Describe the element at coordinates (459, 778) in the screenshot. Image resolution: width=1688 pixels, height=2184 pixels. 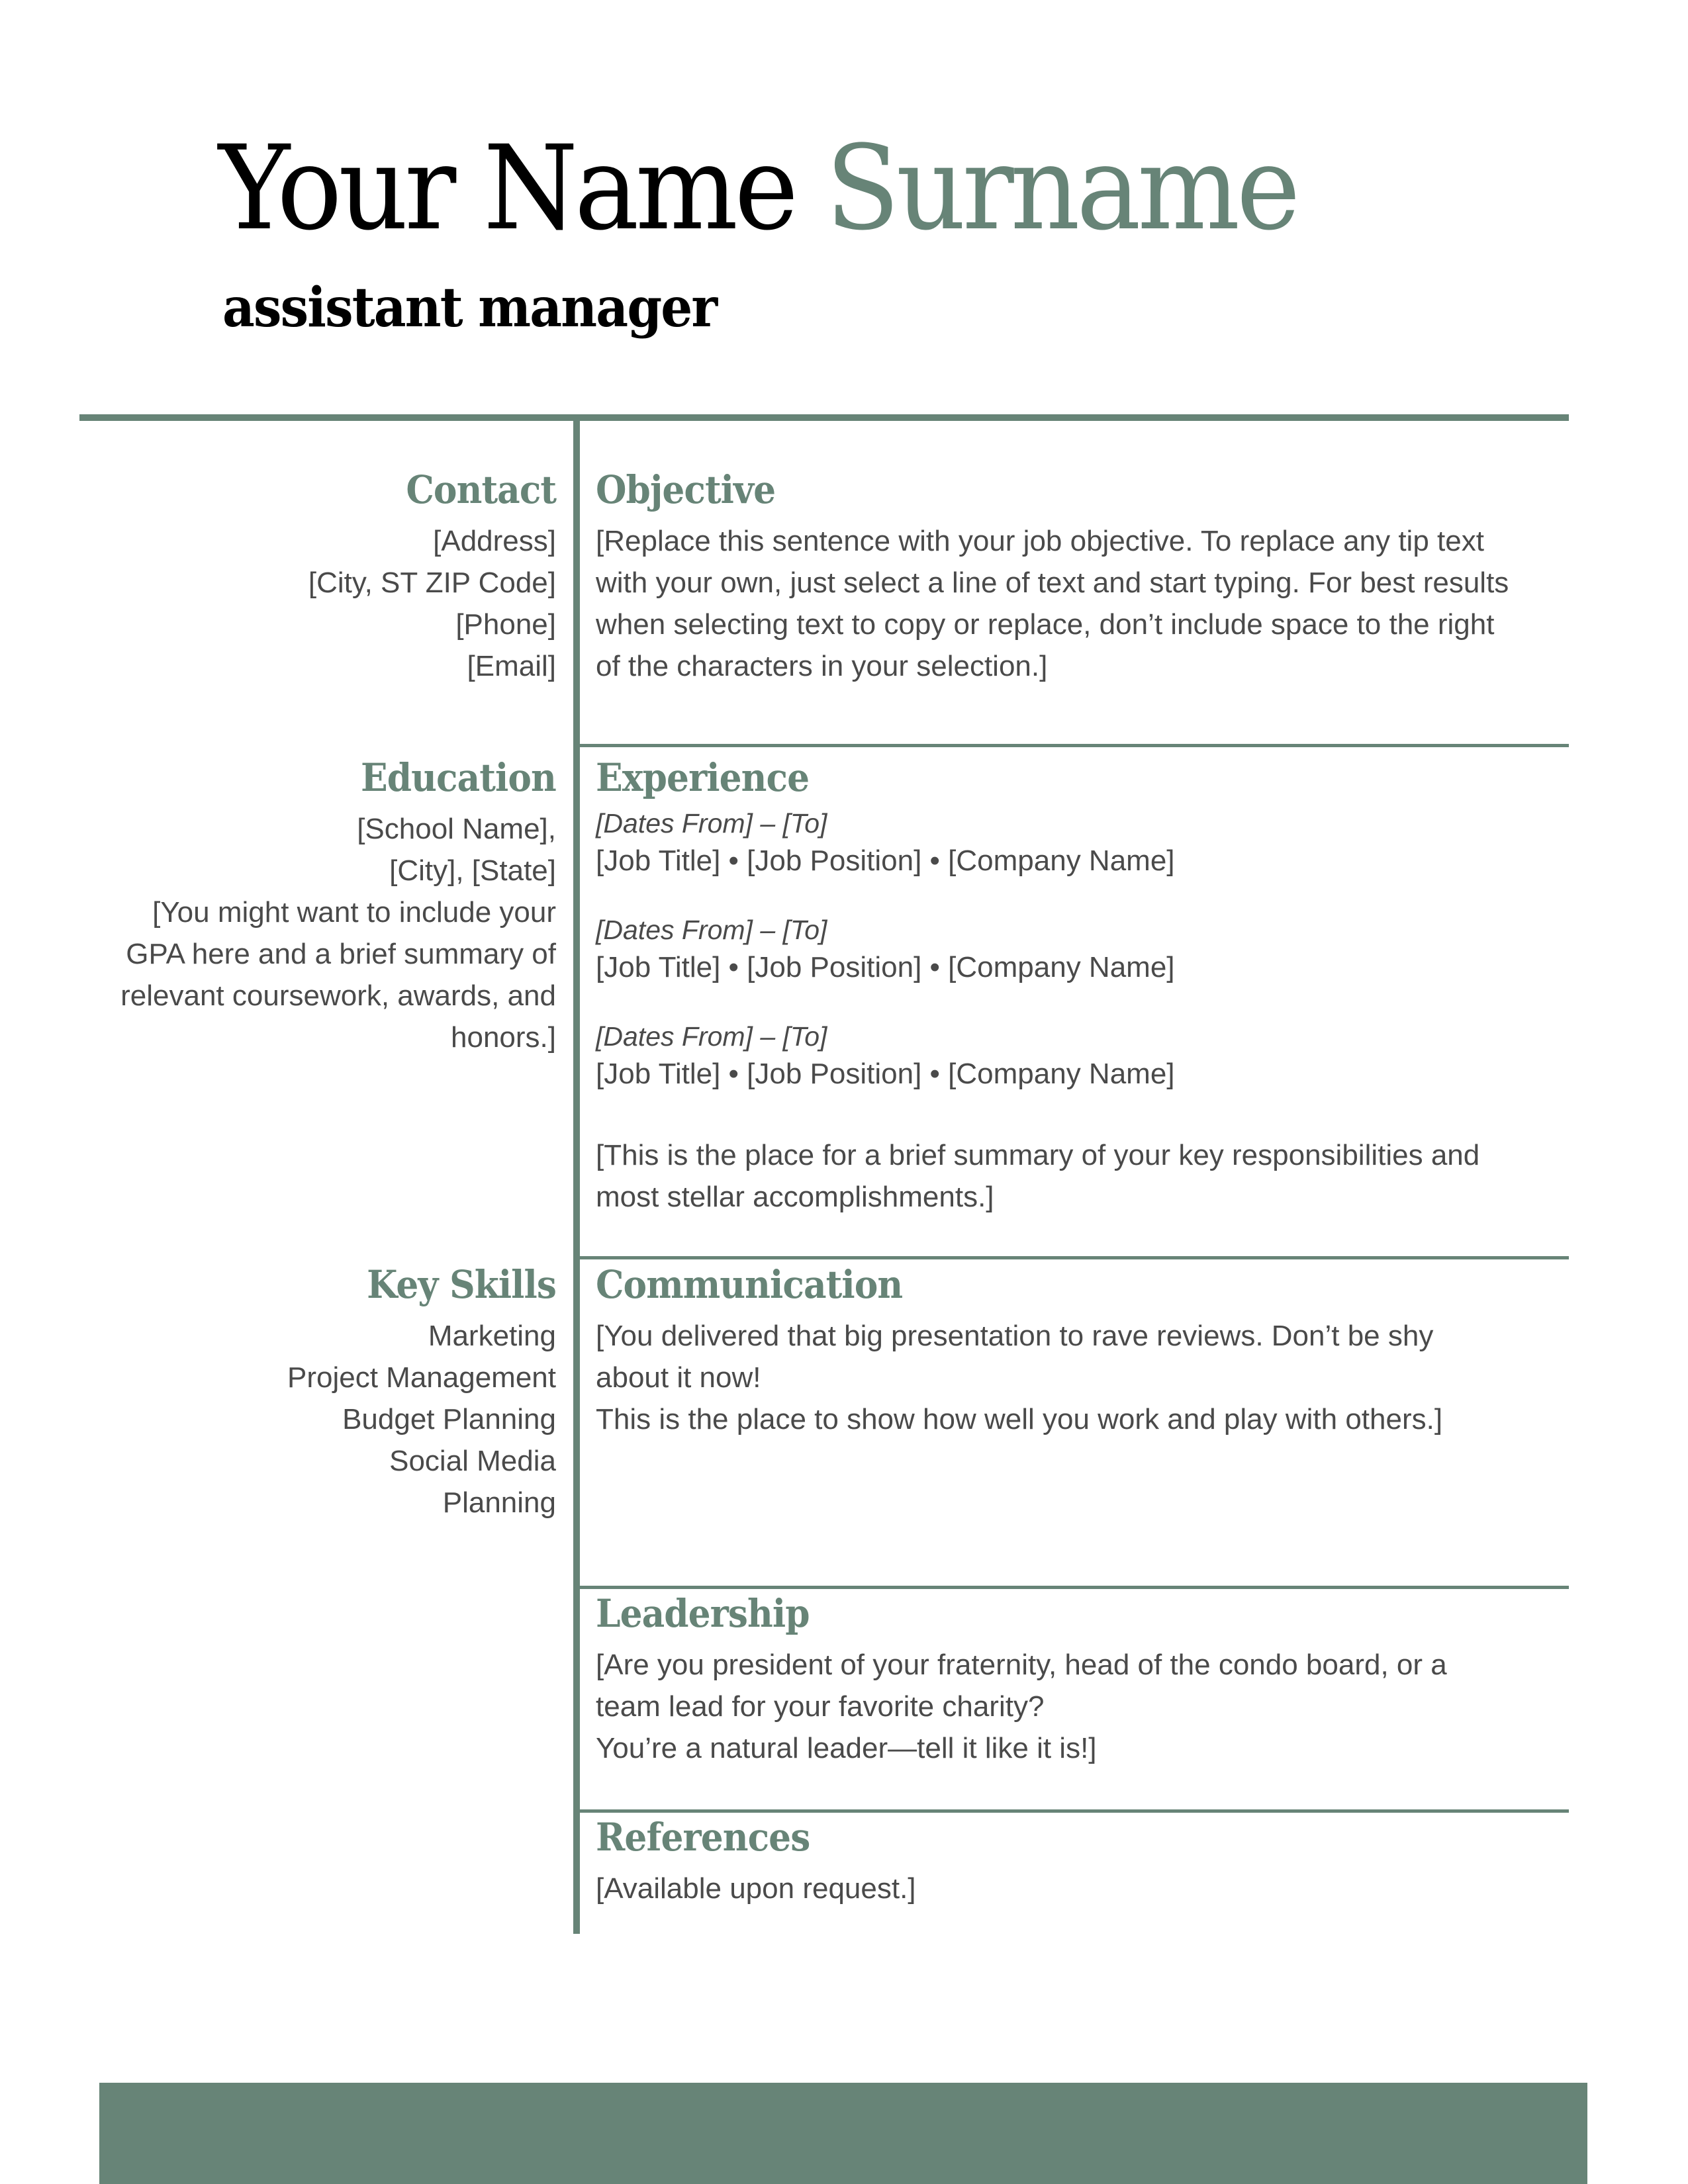
I see `education-heading: Education` at that location.